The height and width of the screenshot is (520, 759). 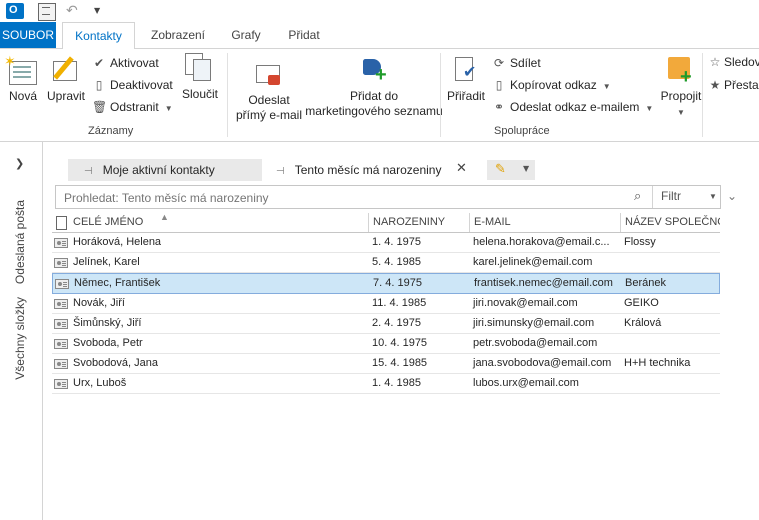 What do you see at coordinates (466, 70) in the screenshot?
I see `assign-icon` at bounding box center [466, 70].